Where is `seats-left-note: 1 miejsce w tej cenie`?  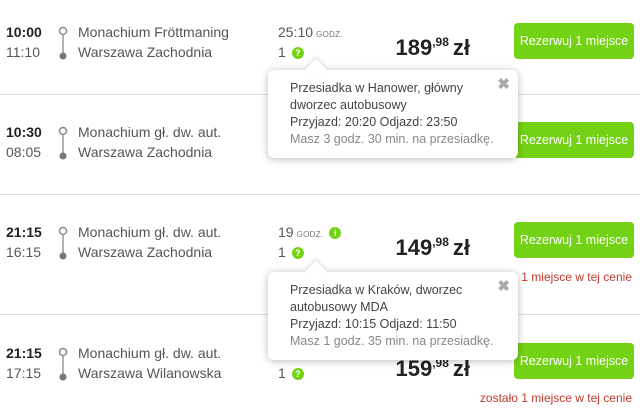 seats-left-note: 1 miejsce w tej cenie is located at coordinates (576, 277).